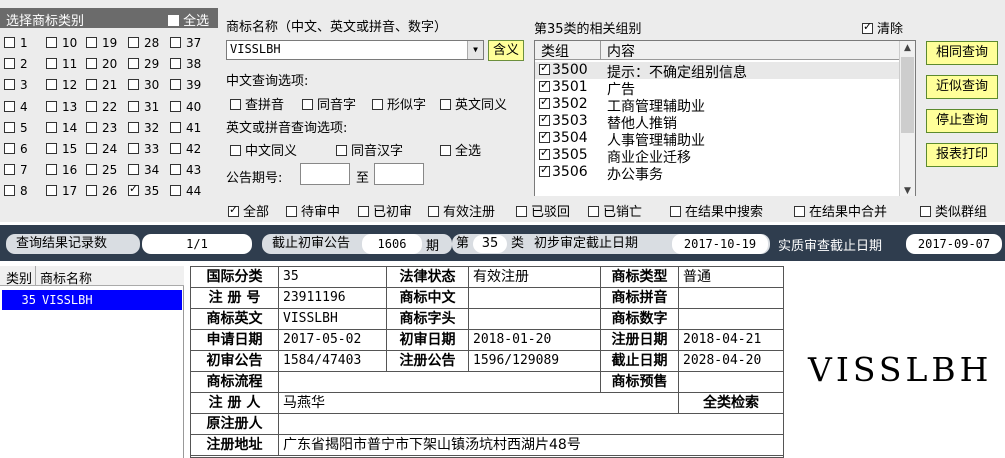  Describe the element at coordinates (615, 210) in the screenshot. I see `filter-expired: 已销亡` at that location.